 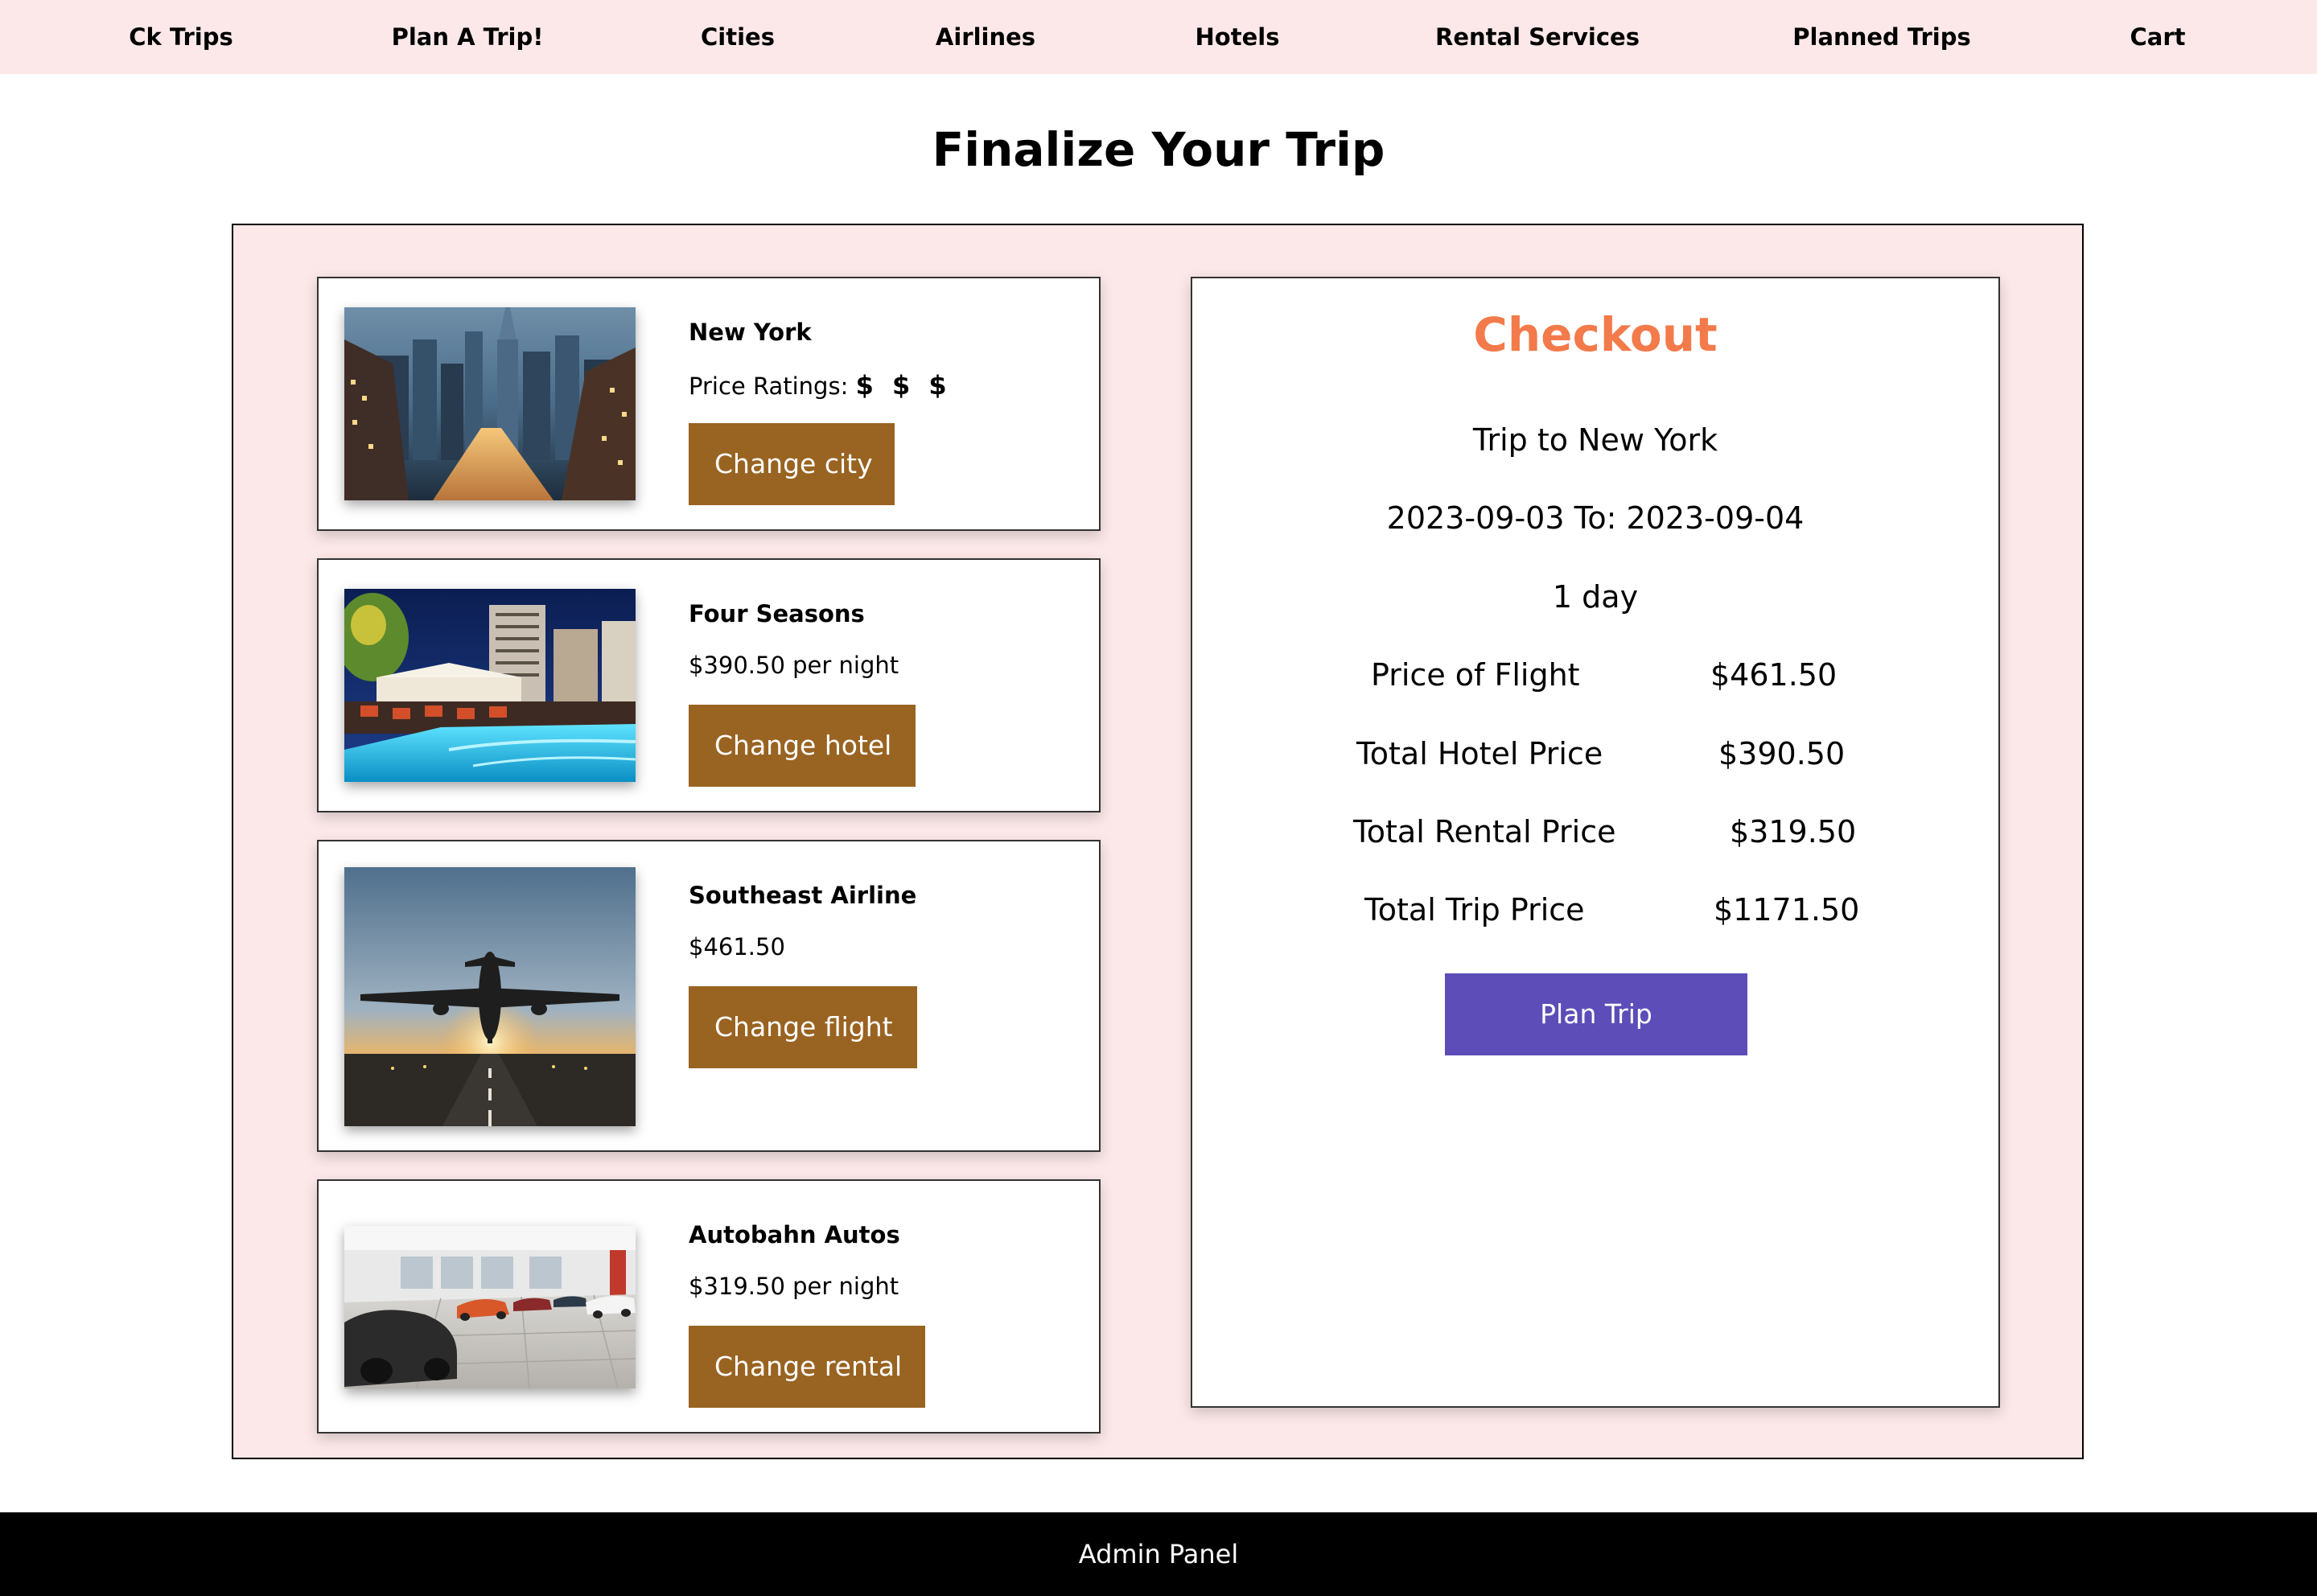 I want to click on hotel-pool-photo, so click(x=490, y=685).